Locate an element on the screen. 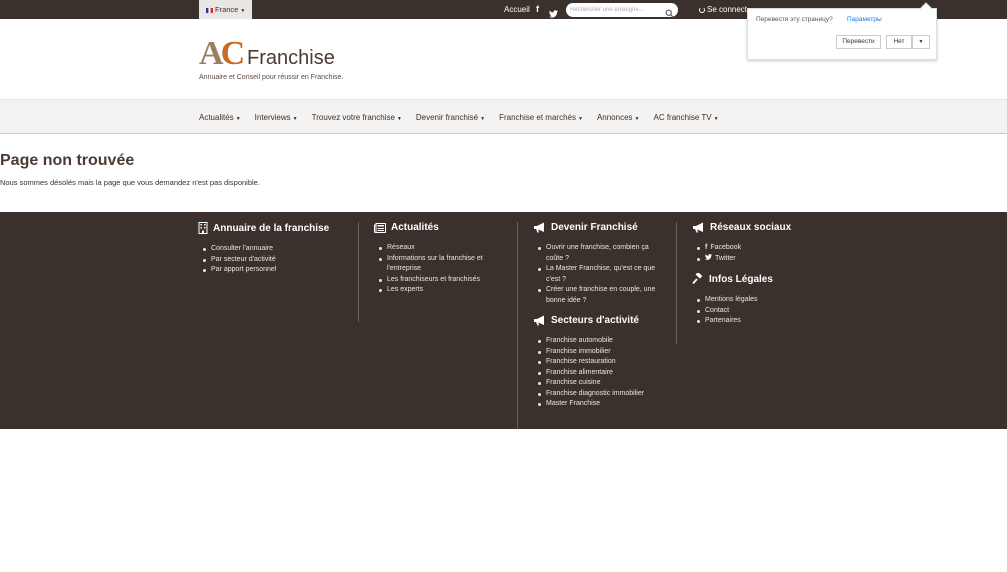  nav-item-interviews: Interviews ▼ is located at coordinates (276, 117).